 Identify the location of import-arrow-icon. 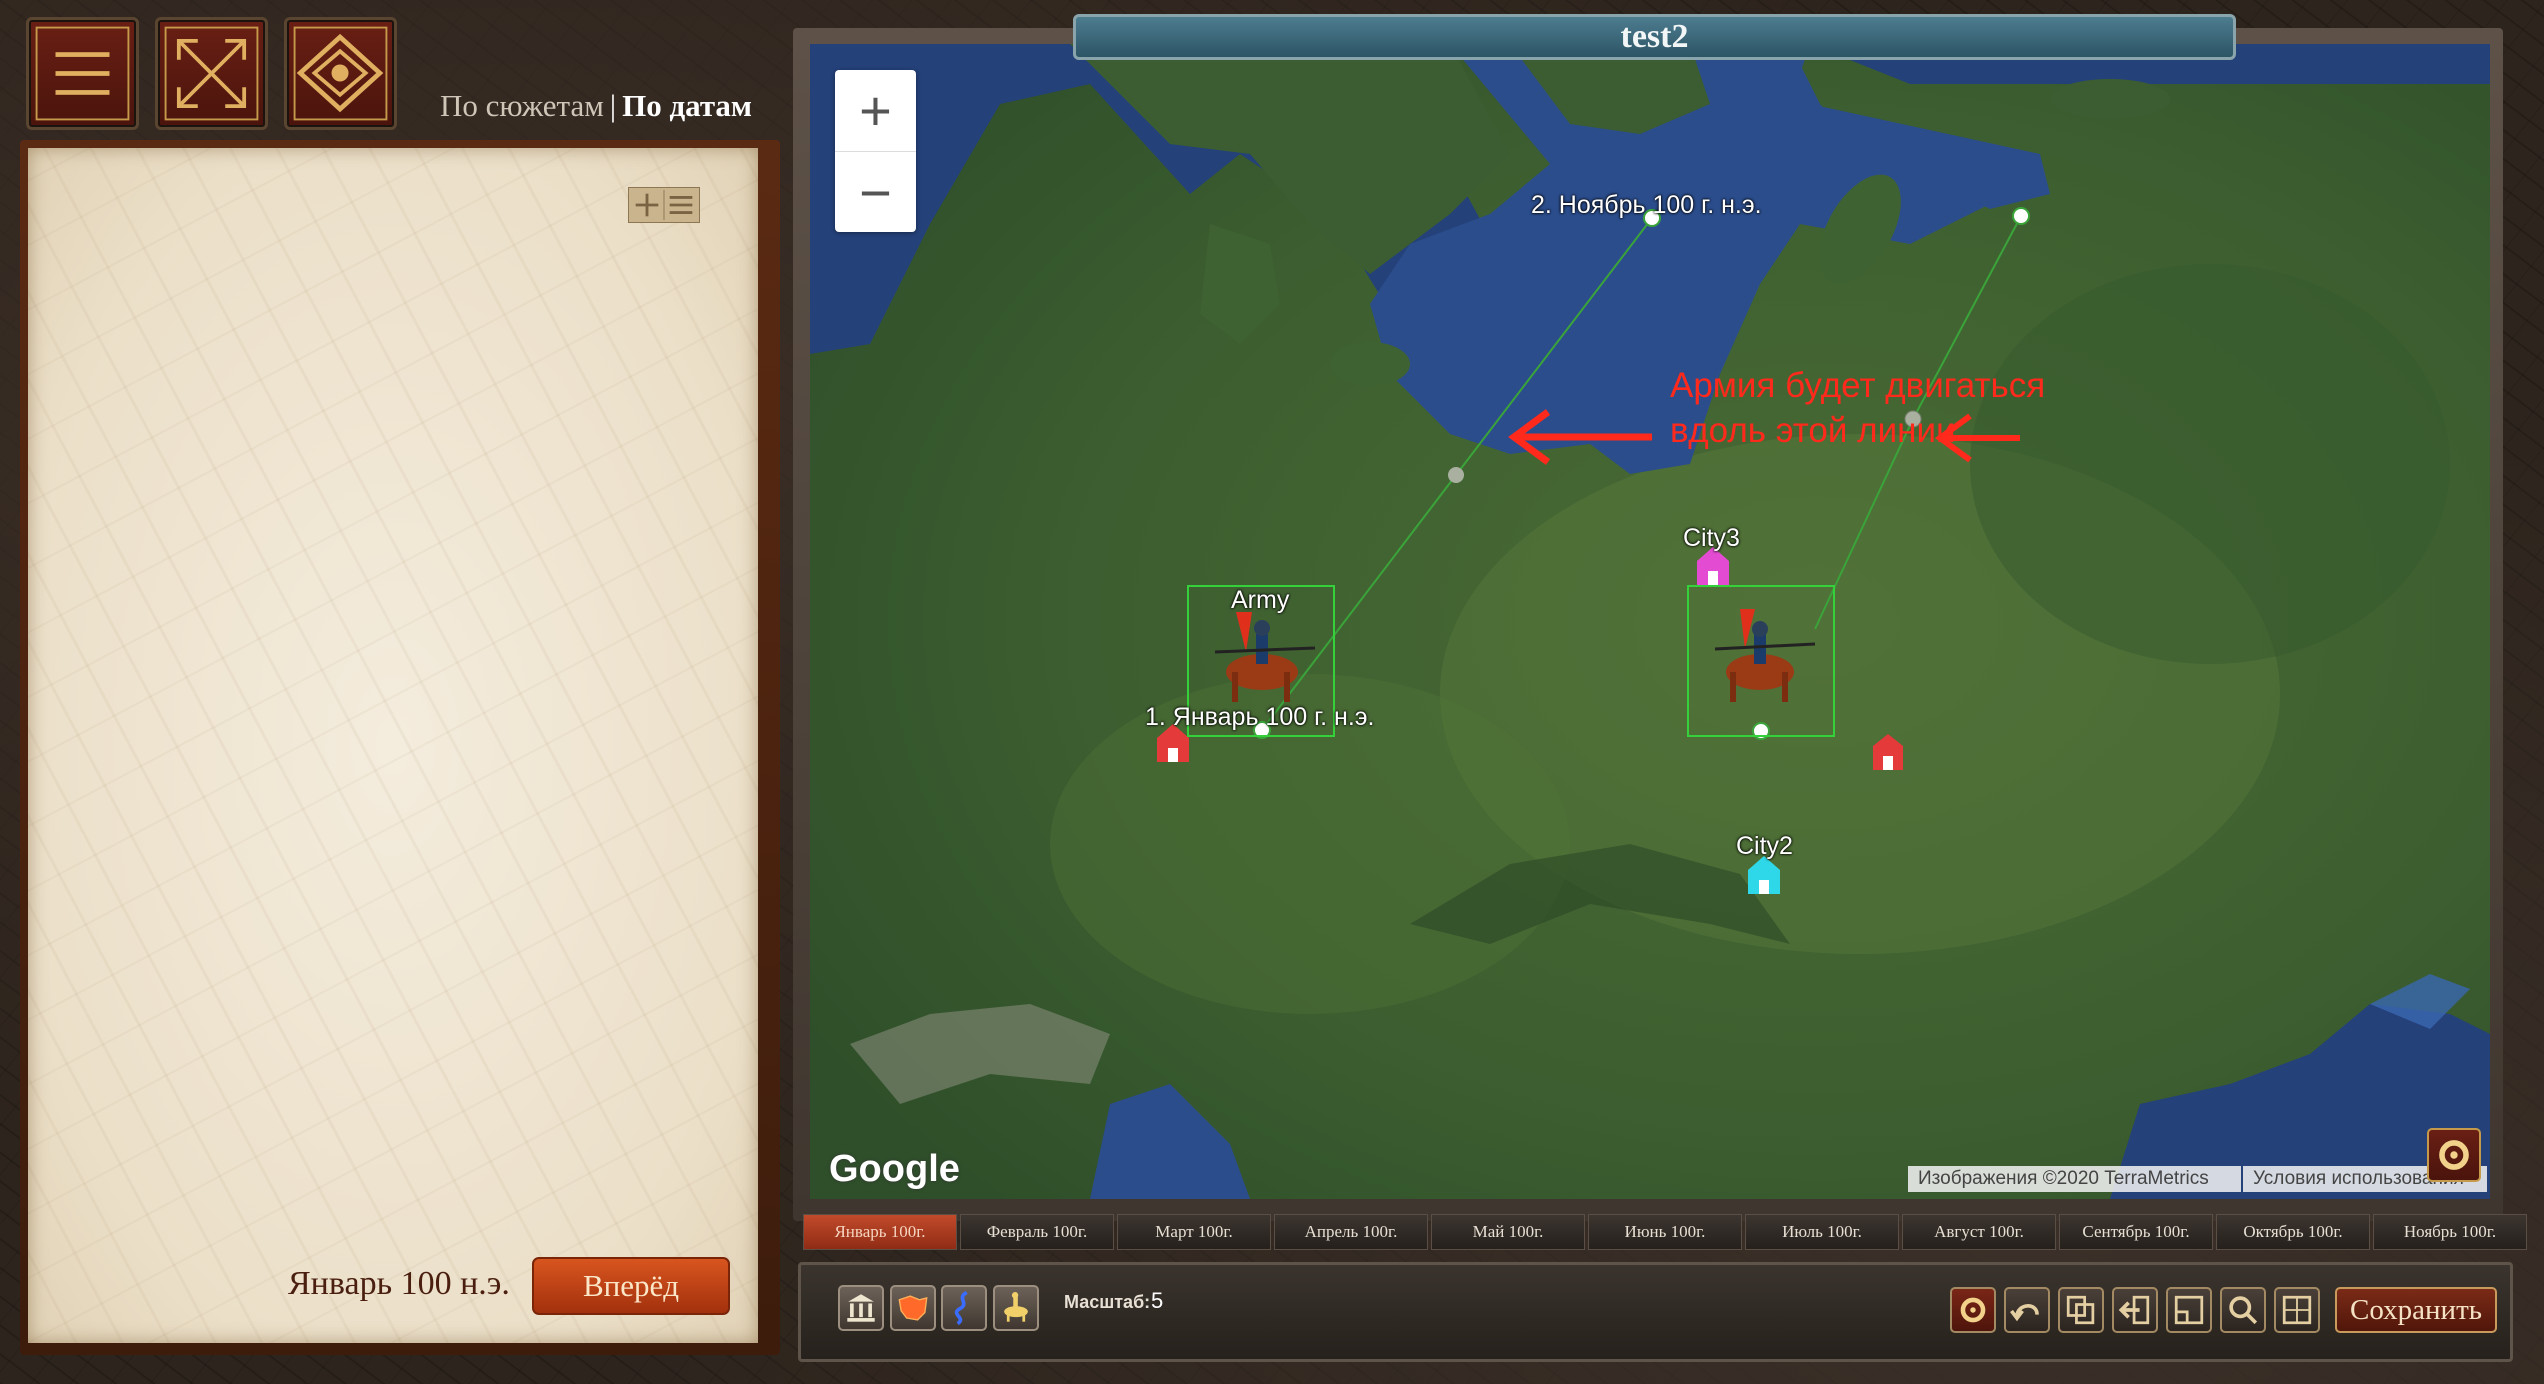
(2134, 1310).